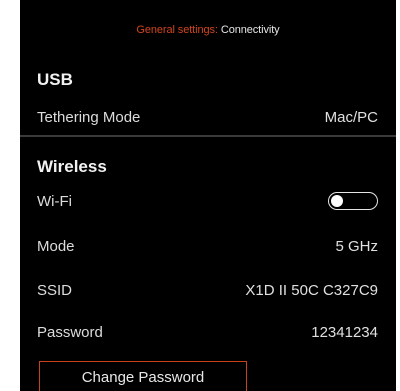 The image size is (400, 391). Describe the element at coordinates (353, 201) in the screenshot. I see `wifi-toggle` at that location.